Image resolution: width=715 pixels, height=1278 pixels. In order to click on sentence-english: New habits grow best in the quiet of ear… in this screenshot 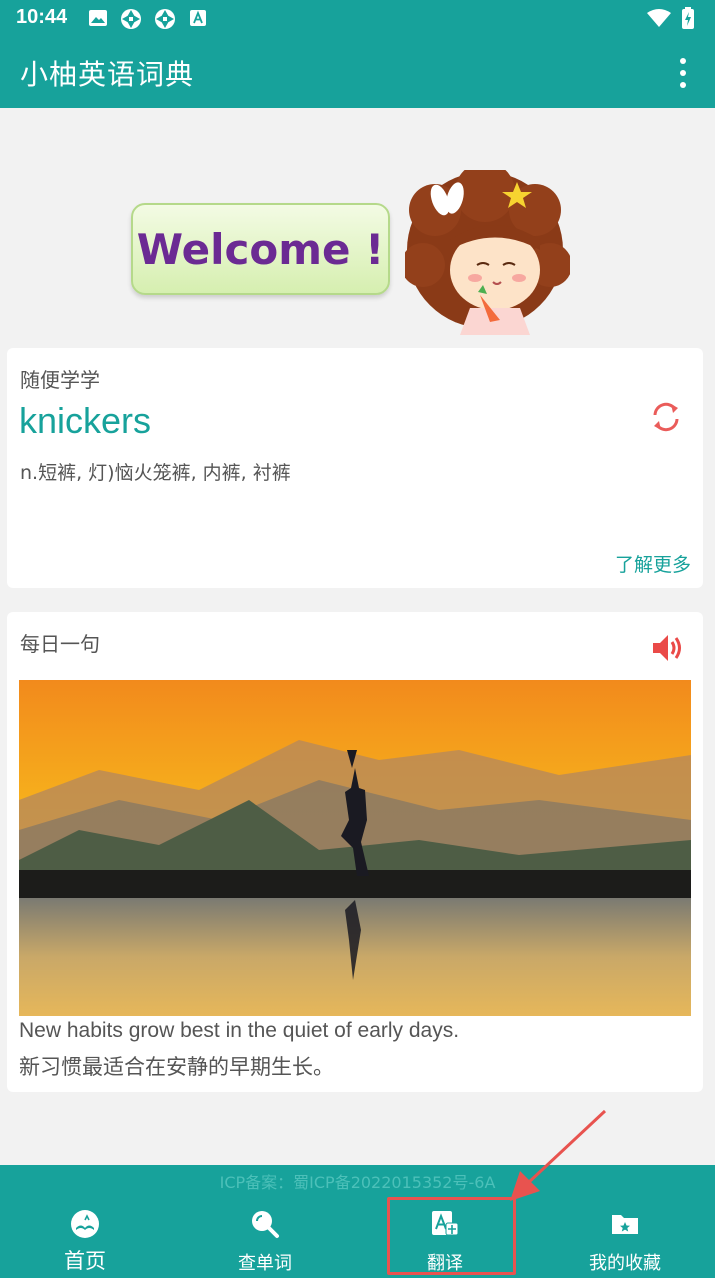, I will do `click(239, 1030)`.